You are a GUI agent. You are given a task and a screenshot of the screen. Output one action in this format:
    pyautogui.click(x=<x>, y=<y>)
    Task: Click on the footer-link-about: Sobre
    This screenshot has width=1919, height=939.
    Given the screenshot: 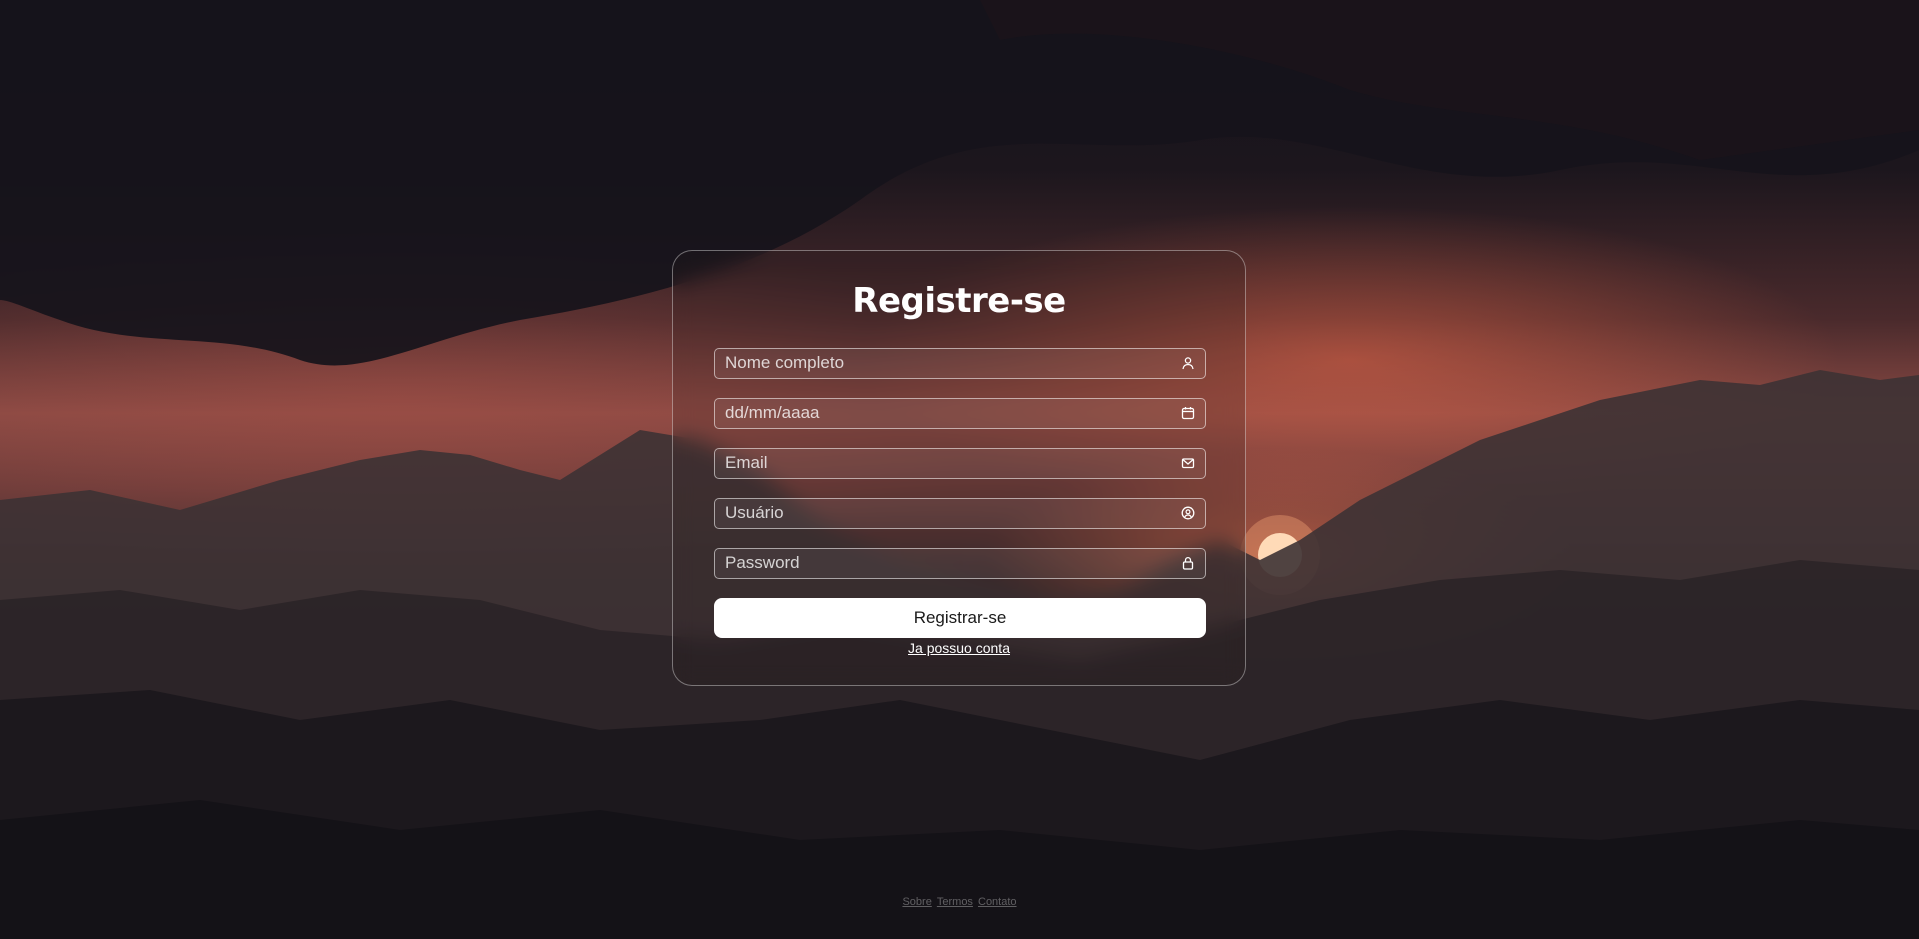 What is the action you would take?
    pyautogui.click(x=916, y=902)
    